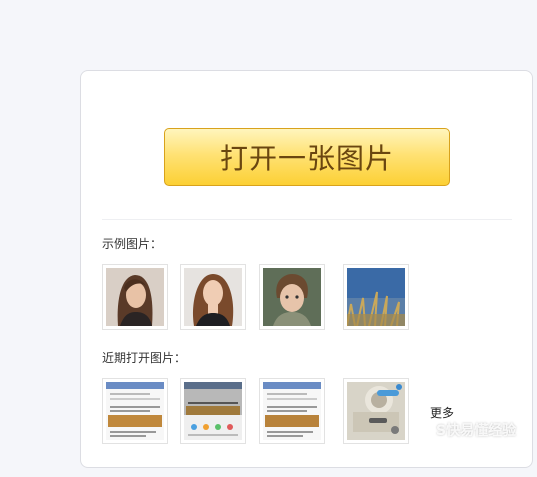 This screenshot has width=537, height=477. Describe the element at coordinates (476, 431) in the screenshot. I see `watermark: S快易懂经验` at that location.